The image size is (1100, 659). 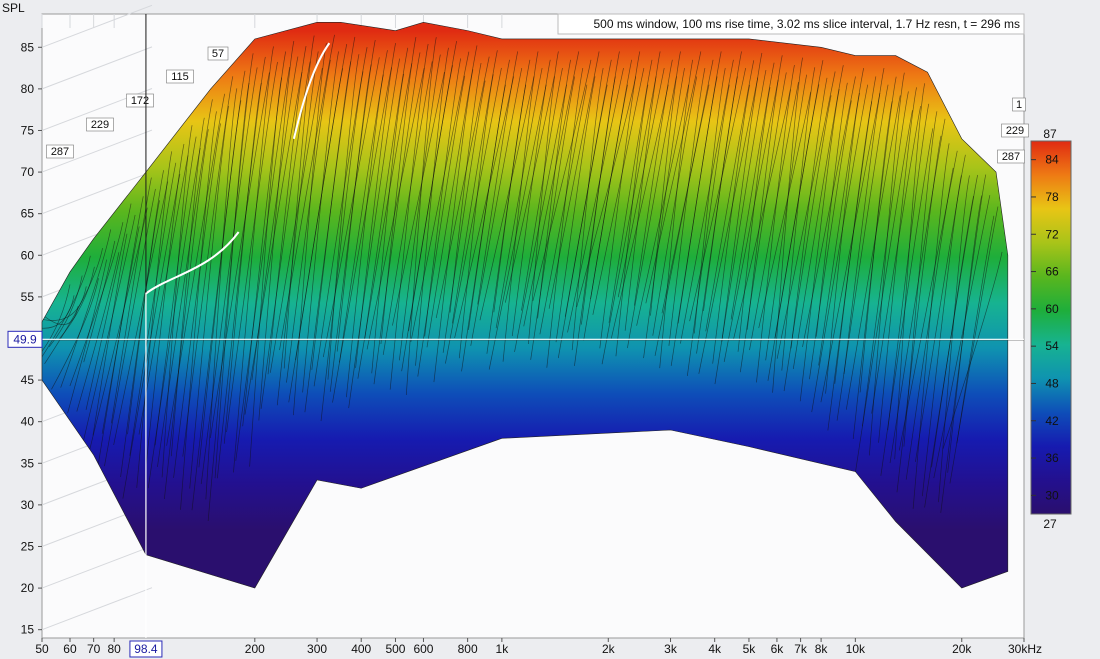 I want to click on x-tick-label: 20k, so click(x=962, y=649).